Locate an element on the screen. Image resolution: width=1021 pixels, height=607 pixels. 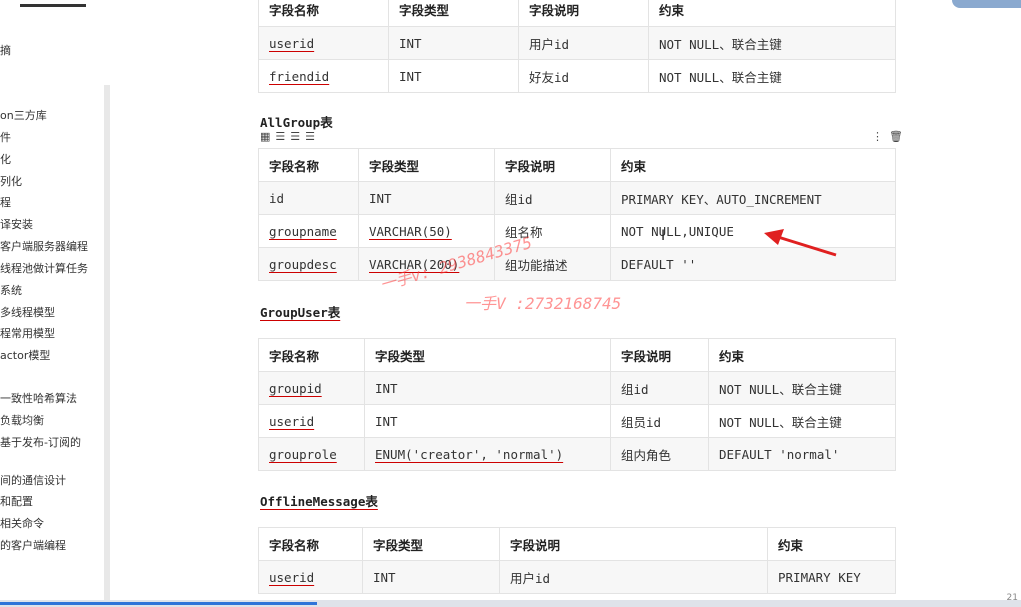
allgroup-header-desc: 字段说明 is located at coordinates (552, 165).